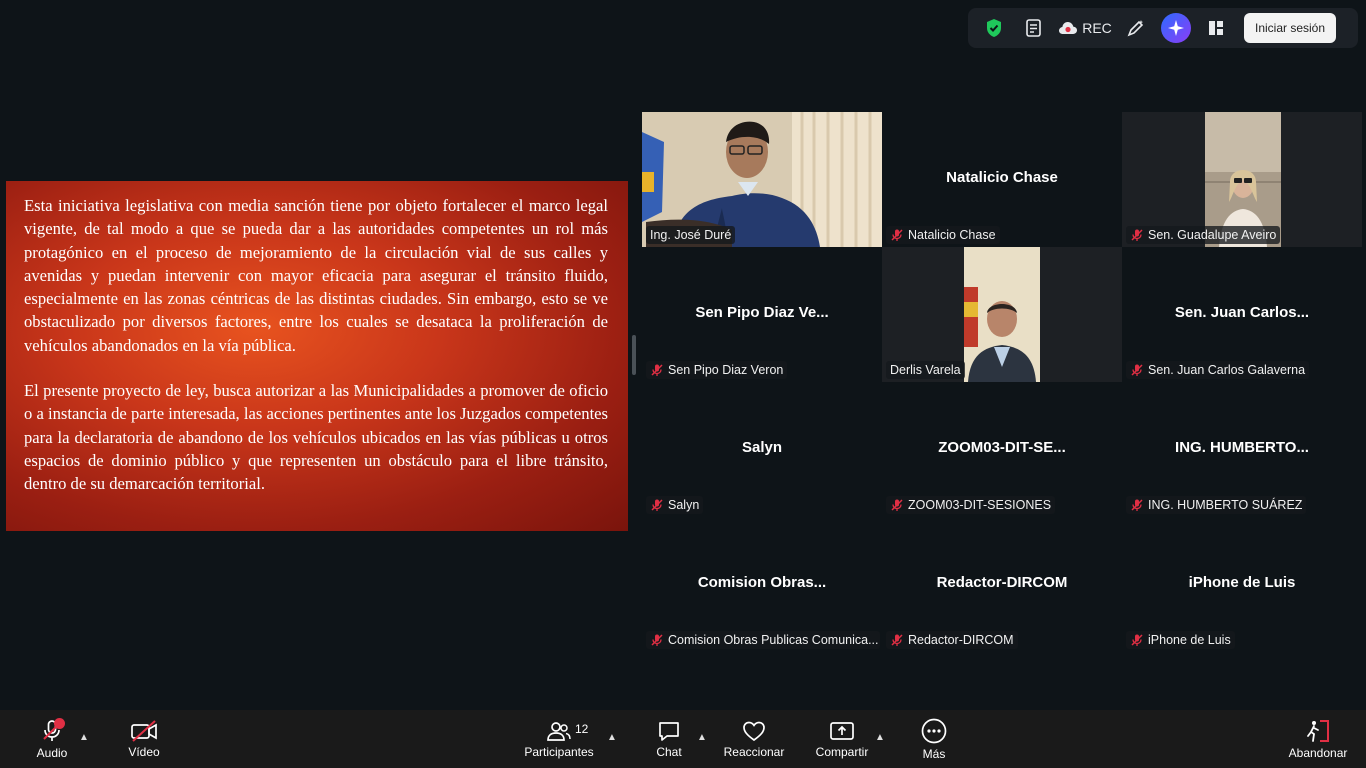 The width and height of the screenshot is (1366, 768). I want to click on participant-name-label: Sen Pipo Diaz Veron, so click(717, 370).